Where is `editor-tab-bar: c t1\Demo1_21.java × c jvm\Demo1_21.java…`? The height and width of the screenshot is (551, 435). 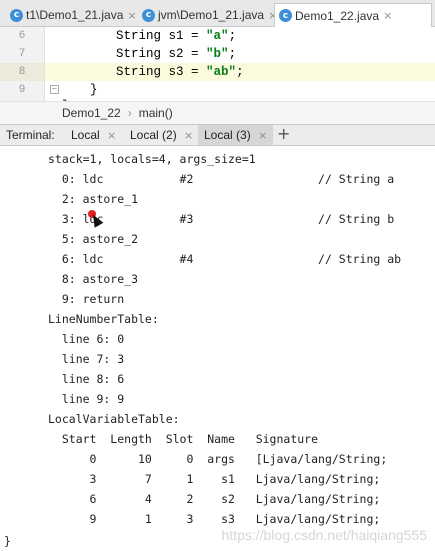 editor-tab-bar: c t1\Demo1_21.java × c jvm\Demo1_21.java… is located at coordinates (217, 13).